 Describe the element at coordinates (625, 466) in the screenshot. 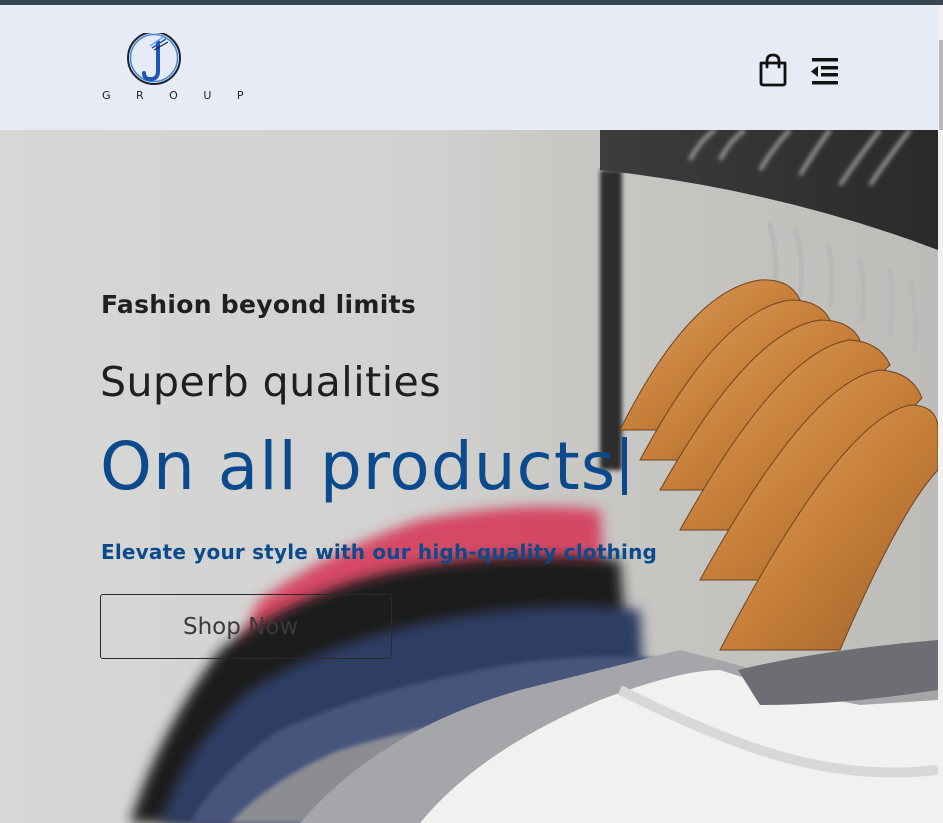

I see `typing-cursor` at that location.